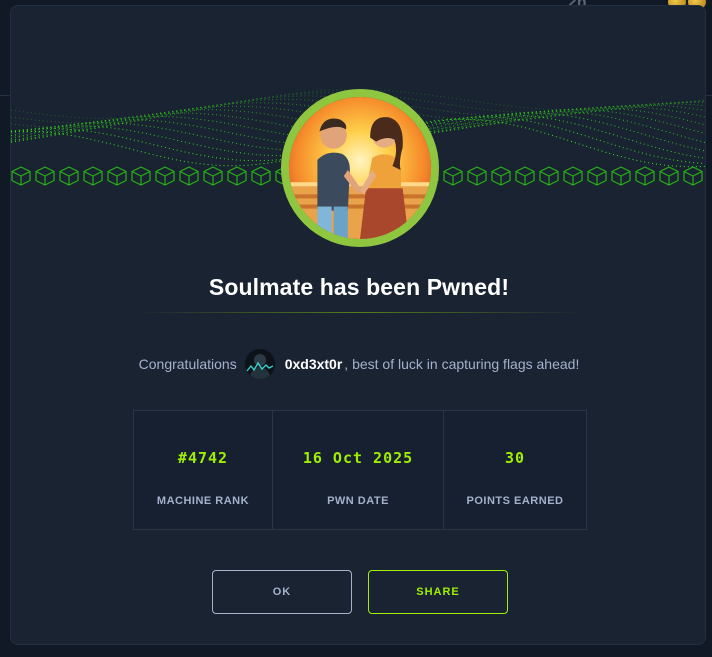  Describe the element at coordinates (358, 501) in the screenshot. I see `stat-label: PWN DATE` at that location.